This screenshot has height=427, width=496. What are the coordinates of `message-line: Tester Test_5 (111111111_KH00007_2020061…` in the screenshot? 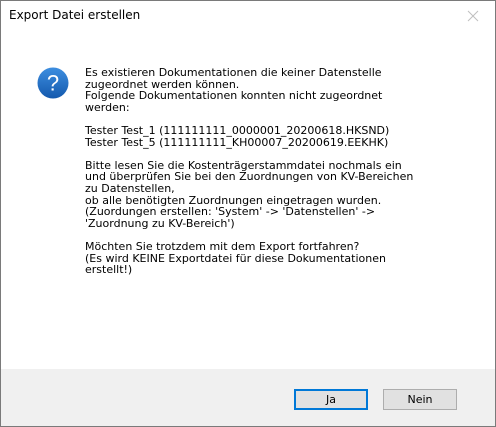 It's located at (237, 142).